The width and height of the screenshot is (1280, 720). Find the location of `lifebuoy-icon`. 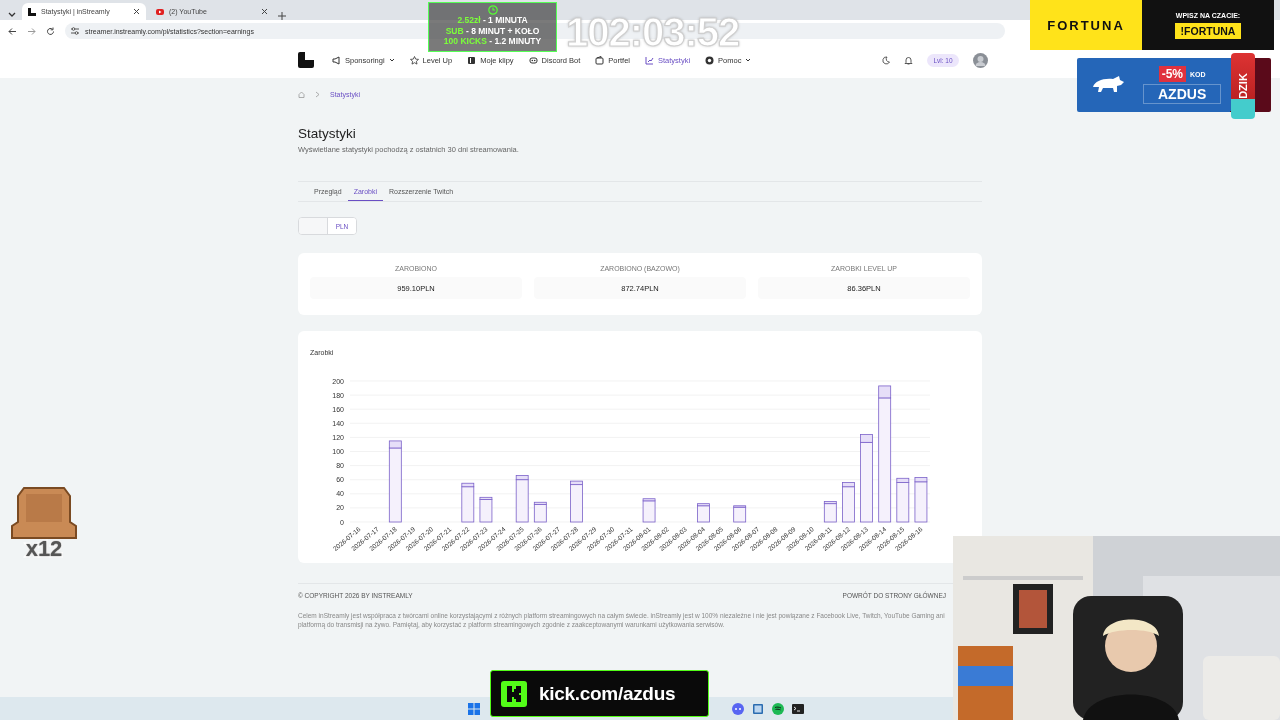

lifebuoy-icon is located at coordinates (710, 60).